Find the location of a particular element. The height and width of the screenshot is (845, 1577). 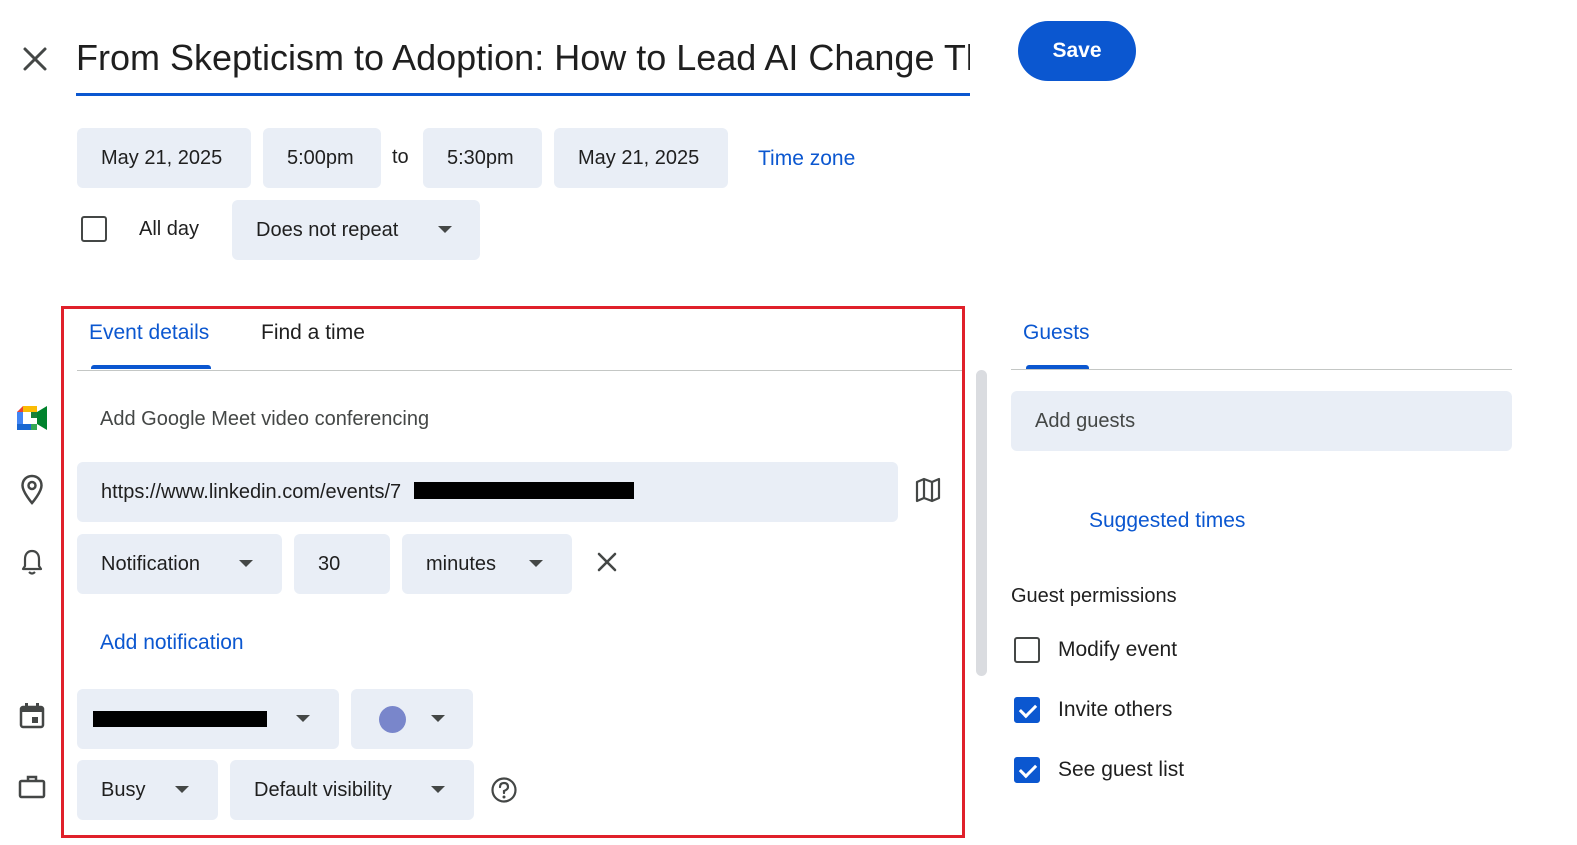

availability-value: Busy is located at coordinates (123, 789).